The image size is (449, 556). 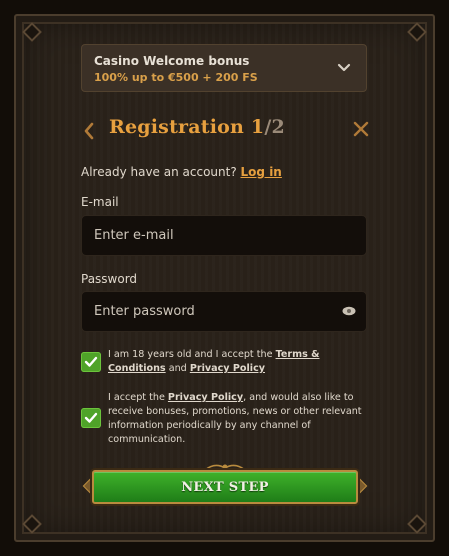 What do you see at coordinates (224, 235) in the screenshot?
I see `email-field` at bounding box center [224, 235].